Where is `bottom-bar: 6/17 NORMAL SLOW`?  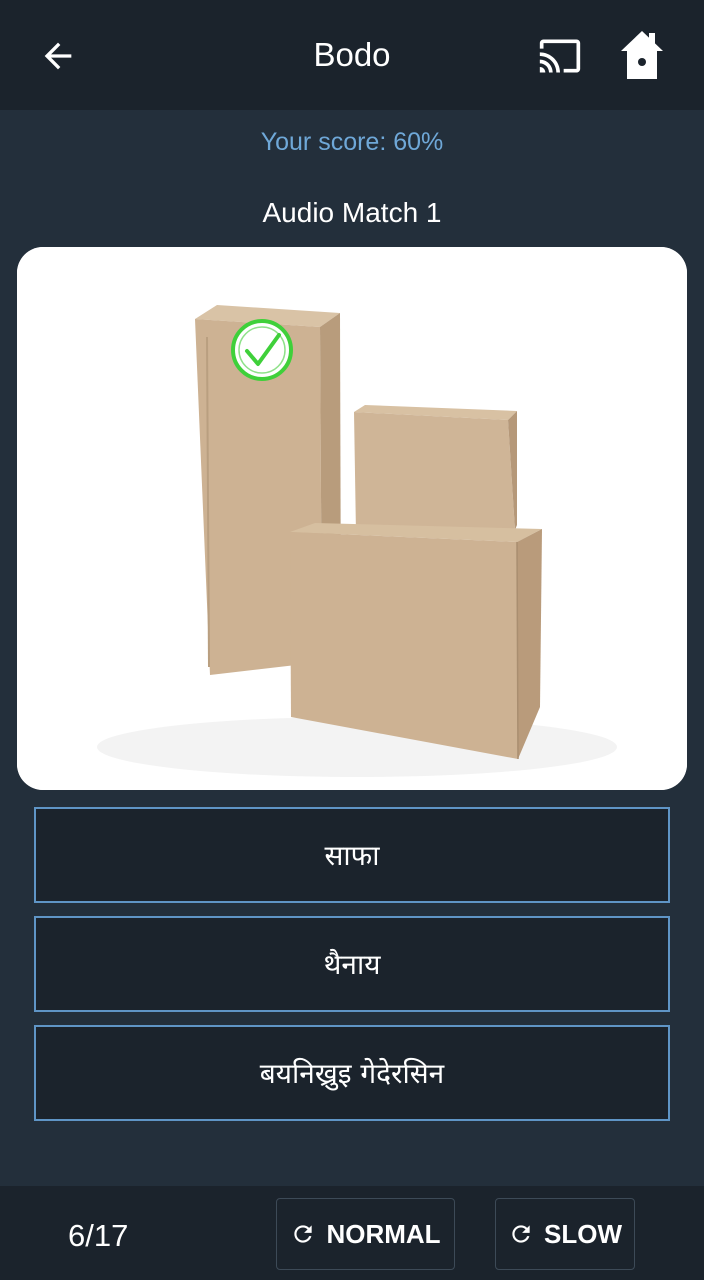
bottom-bar: 6/17 NORMAL SLOW is located at coordinates (352, 1233).